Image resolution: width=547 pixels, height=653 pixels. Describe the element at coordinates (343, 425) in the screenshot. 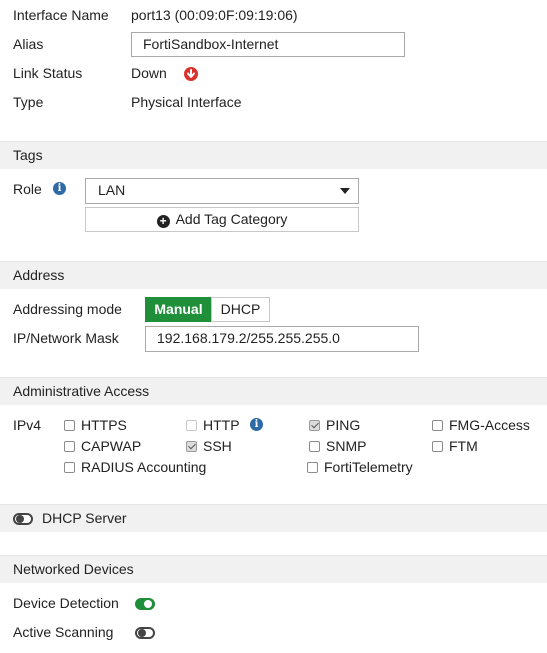

I see `ping-label: PING` at that location.